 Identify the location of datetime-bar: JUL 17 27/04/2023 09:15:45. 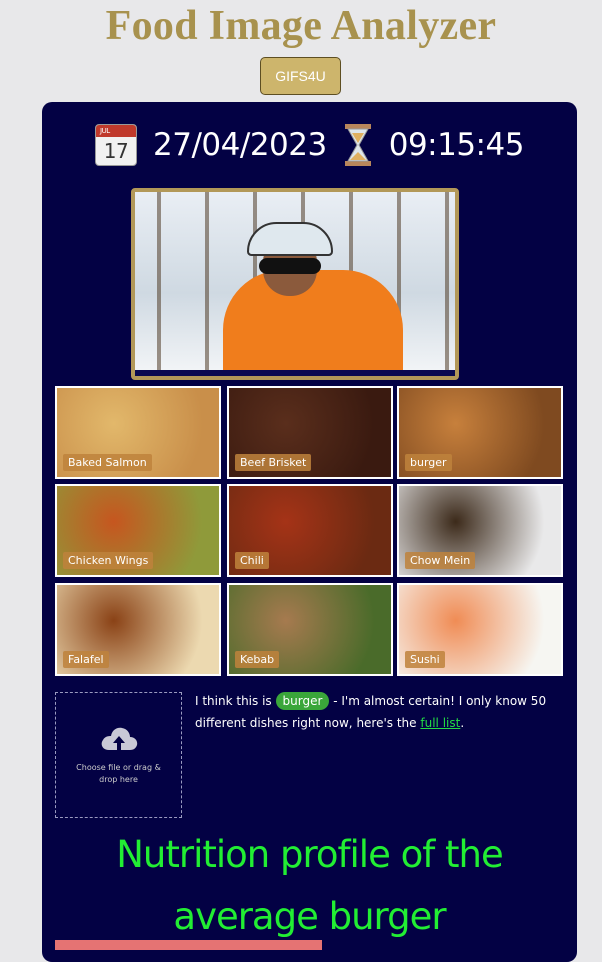
(309, 145).